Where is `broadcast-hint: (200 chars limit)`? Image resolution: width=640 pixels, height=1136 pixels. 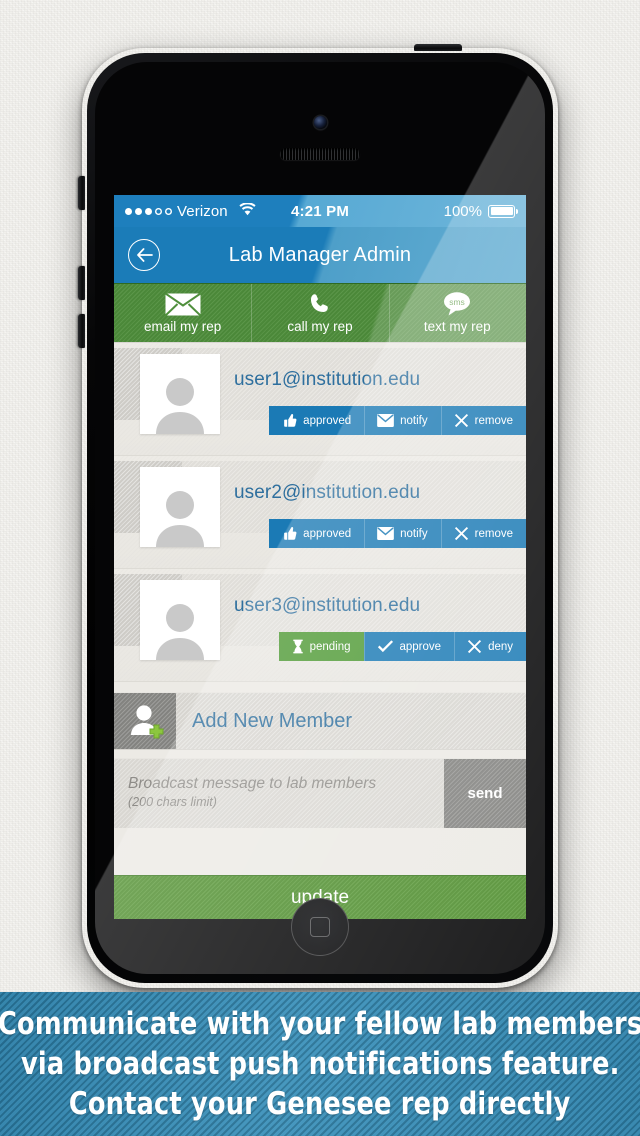
broadcast-hint: (200 chars limit) is located at coordinates (172, 802).